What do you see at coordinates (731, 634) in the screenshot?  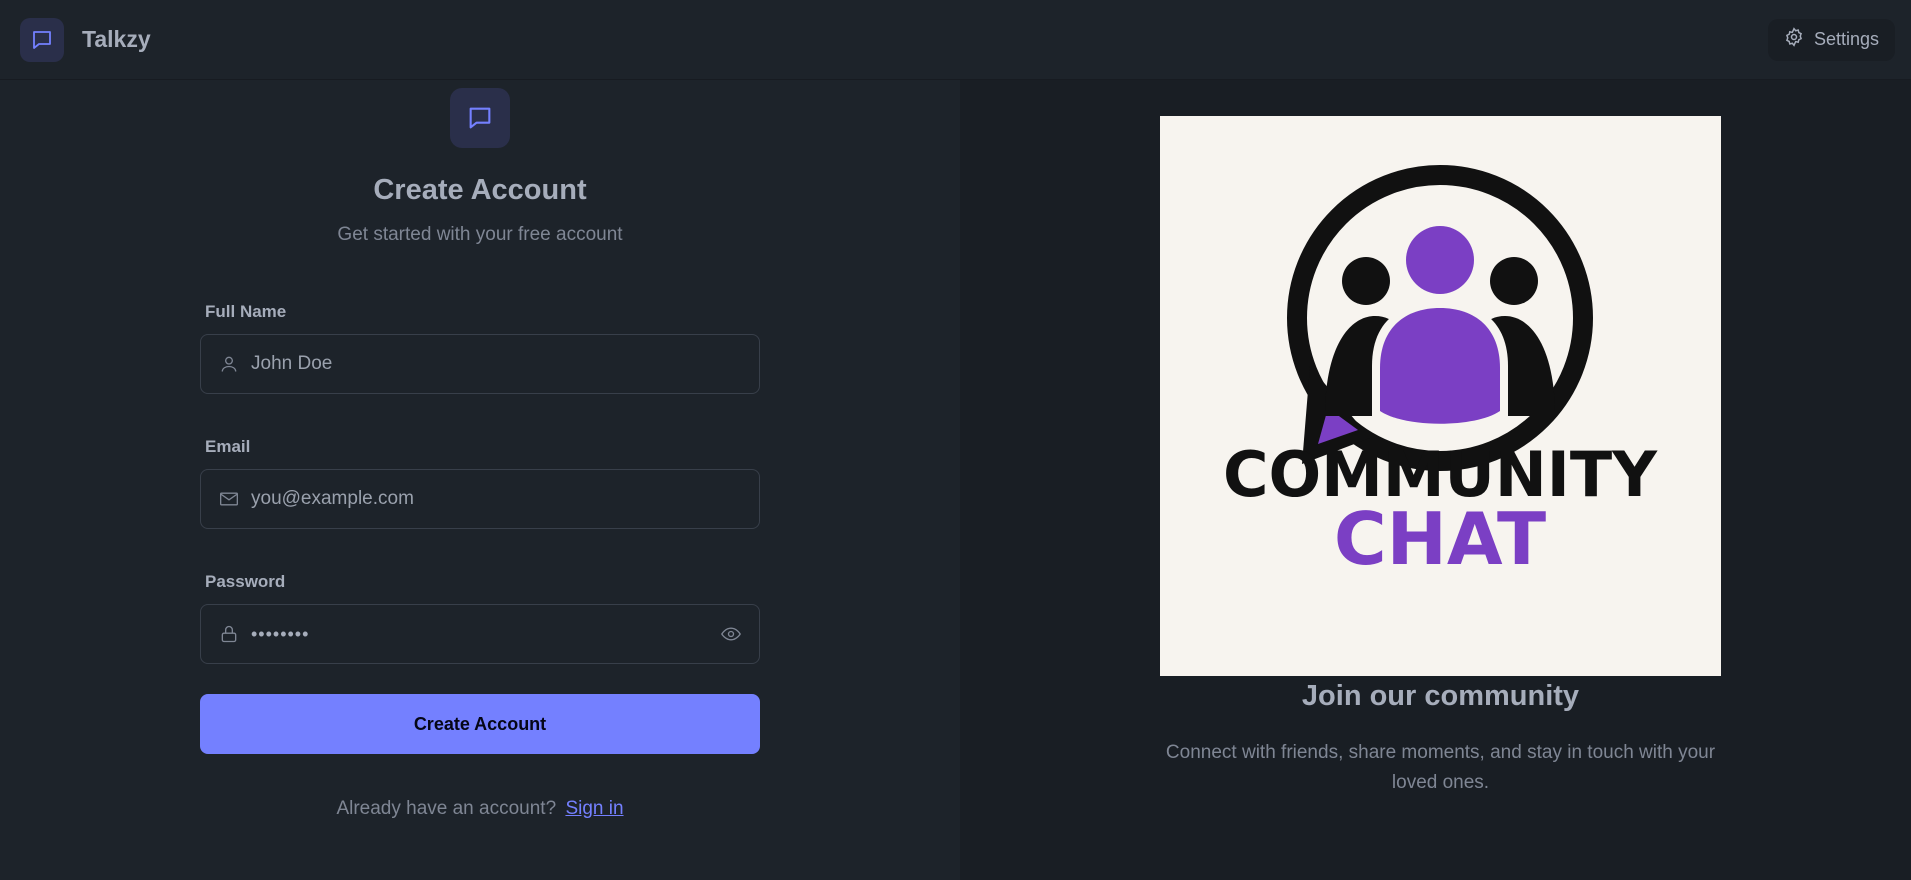 I see `eye-icon` at bounding box center [731, 634].